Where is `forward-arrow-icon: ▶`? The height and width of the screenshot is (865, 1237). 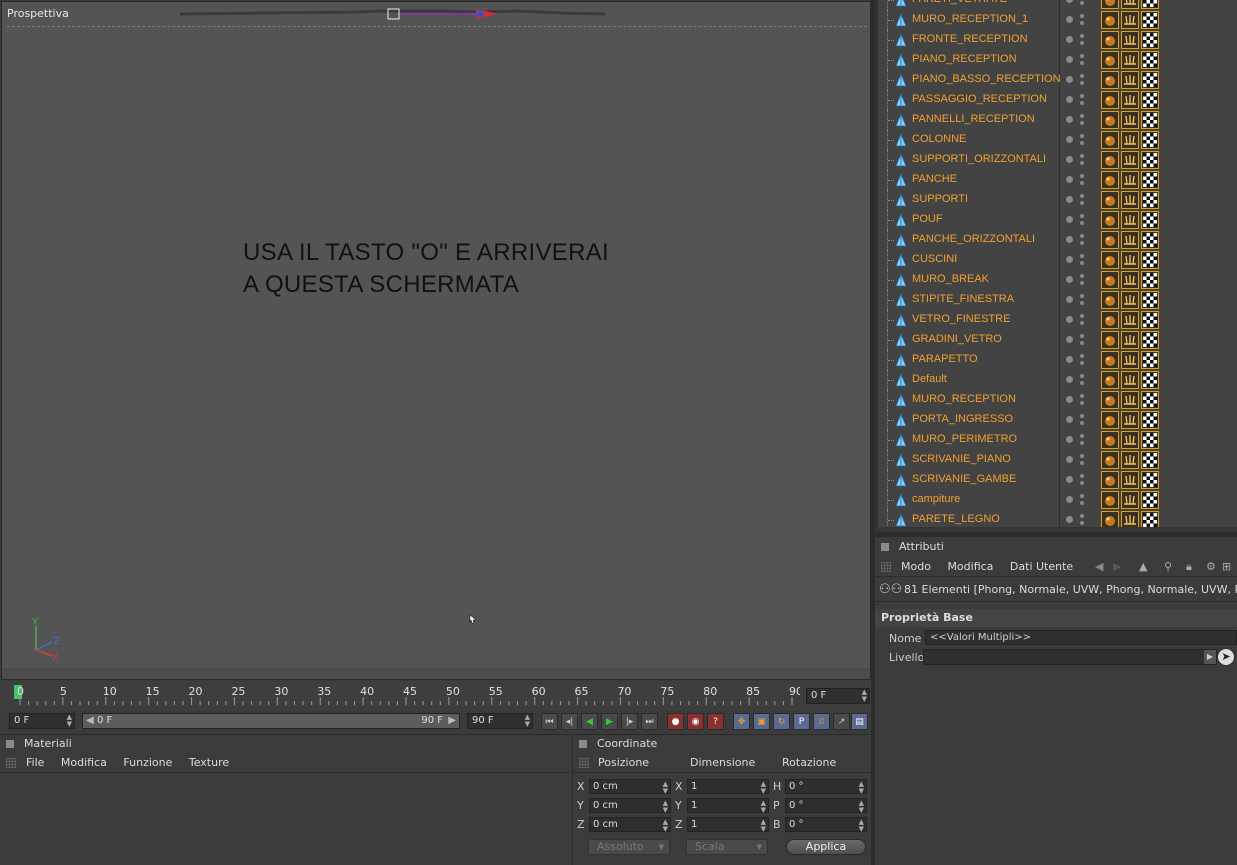 forward-arrow-icon: ▶ is located at coordinates (1117, 567).